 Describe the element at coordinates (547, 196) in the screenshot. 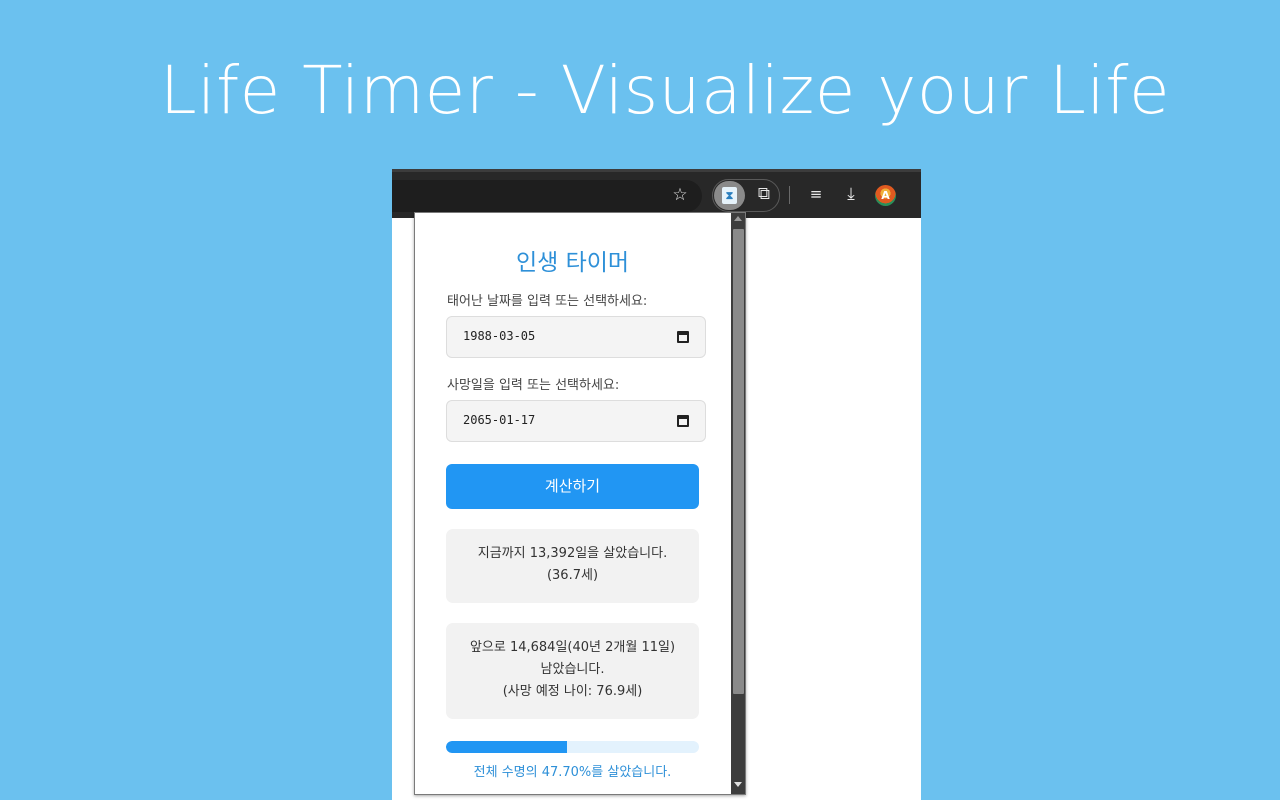

I see `address-bar` at that location.